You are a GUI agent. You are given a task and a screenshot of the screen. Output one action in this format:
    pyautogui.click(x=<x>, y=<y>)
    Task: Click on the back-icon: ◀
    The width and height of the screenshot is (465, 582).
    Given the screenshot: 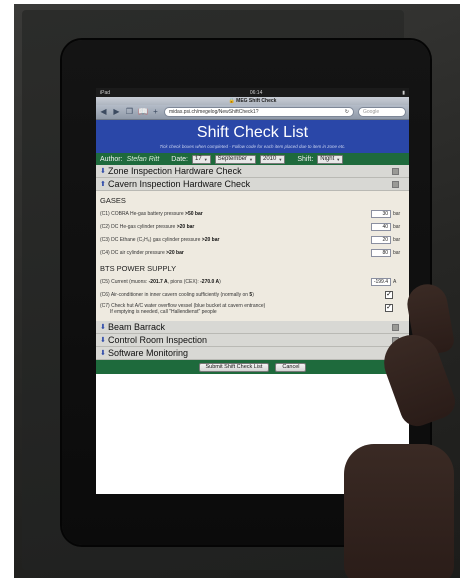 What is the action you would take?
    pyautogui.click(x=103, y=112)
    